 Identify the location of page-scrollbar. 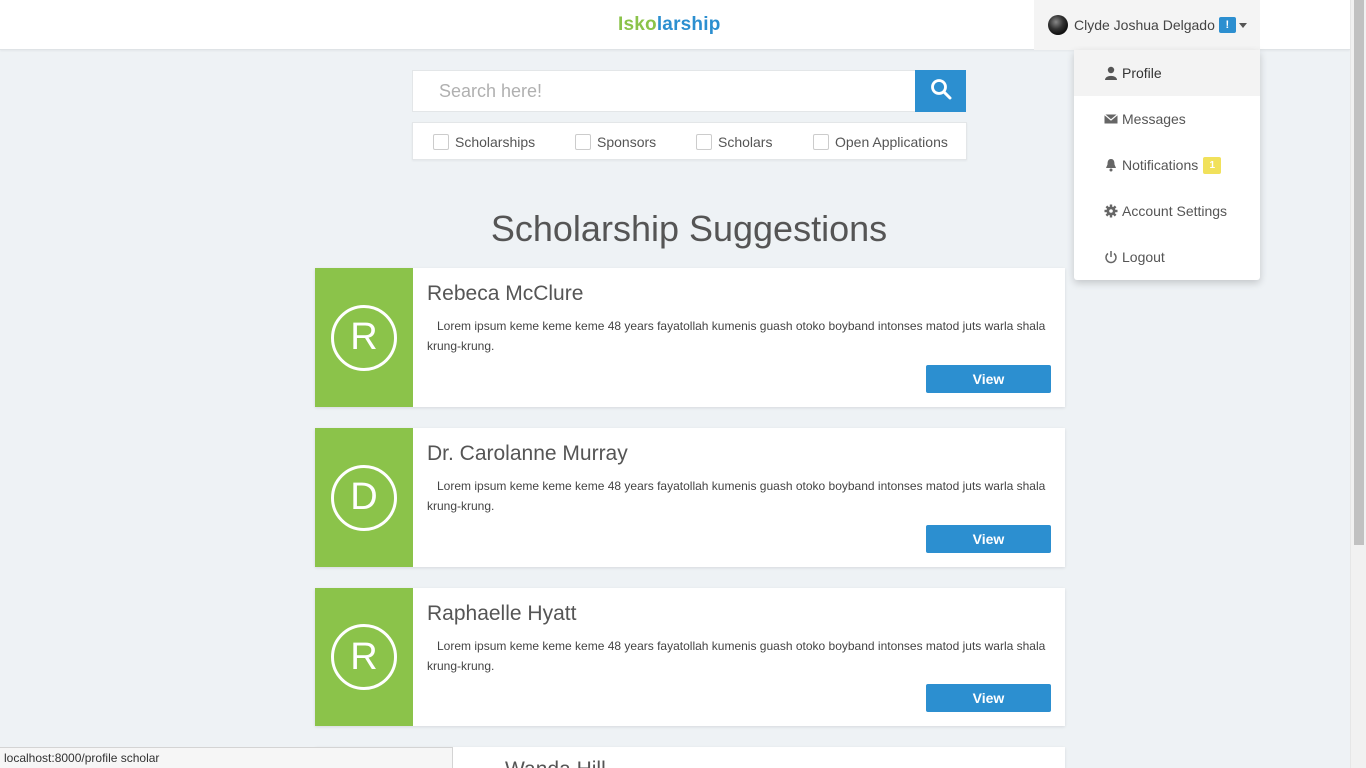
(1358, 384).